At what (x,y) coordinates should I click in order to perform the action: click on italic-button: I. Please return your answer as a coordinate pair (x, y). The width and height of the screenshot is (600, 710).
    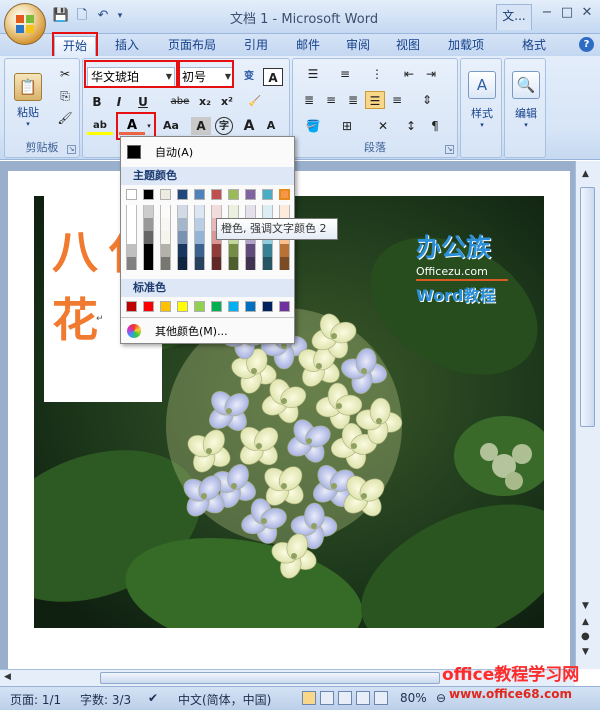
    Looking at the image, I should click on (119, 102).